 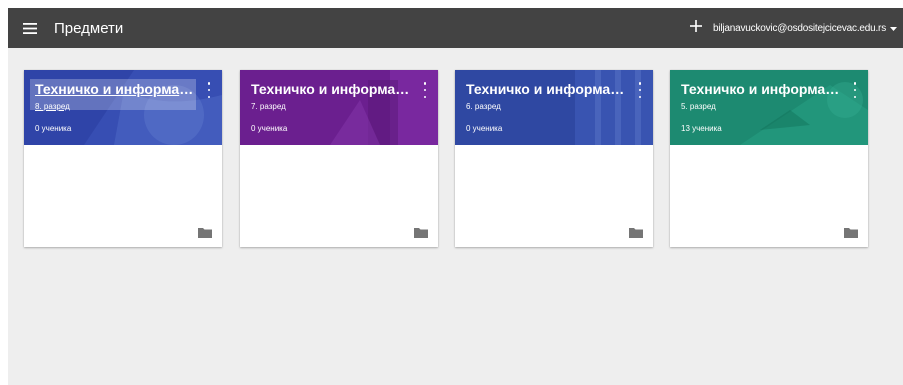 What do you see at coordinates (89, 28) in the screenshot?
I see `page-title: Предмети` at bounding box center [89, 28].